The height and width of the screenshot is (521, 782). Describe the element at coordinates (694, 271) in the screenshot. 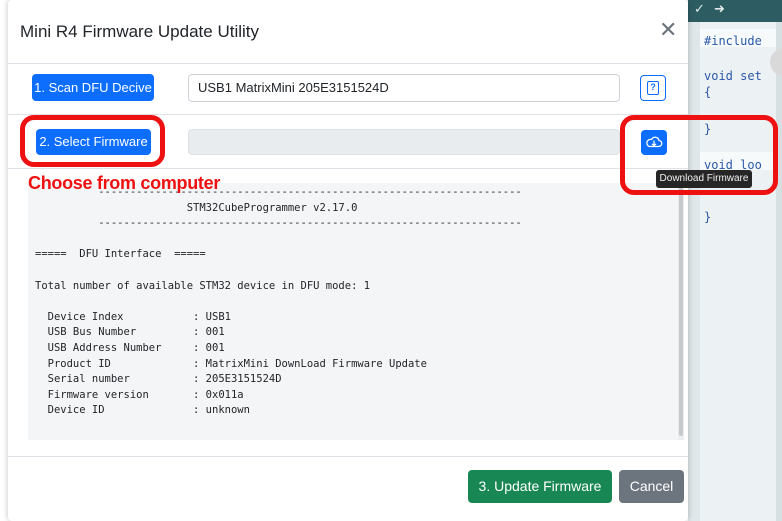

I see `editor-gutter` at that location.